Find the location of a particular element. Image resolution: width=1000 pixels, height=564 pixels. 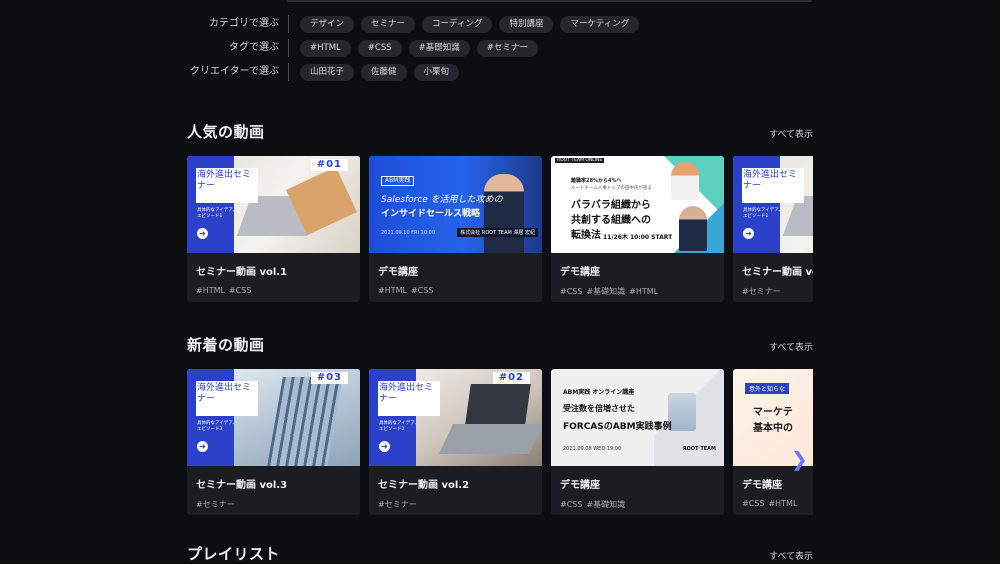

card-body: セミナー動画 vol.3 #セミナー is located at coordinates (273, 488).